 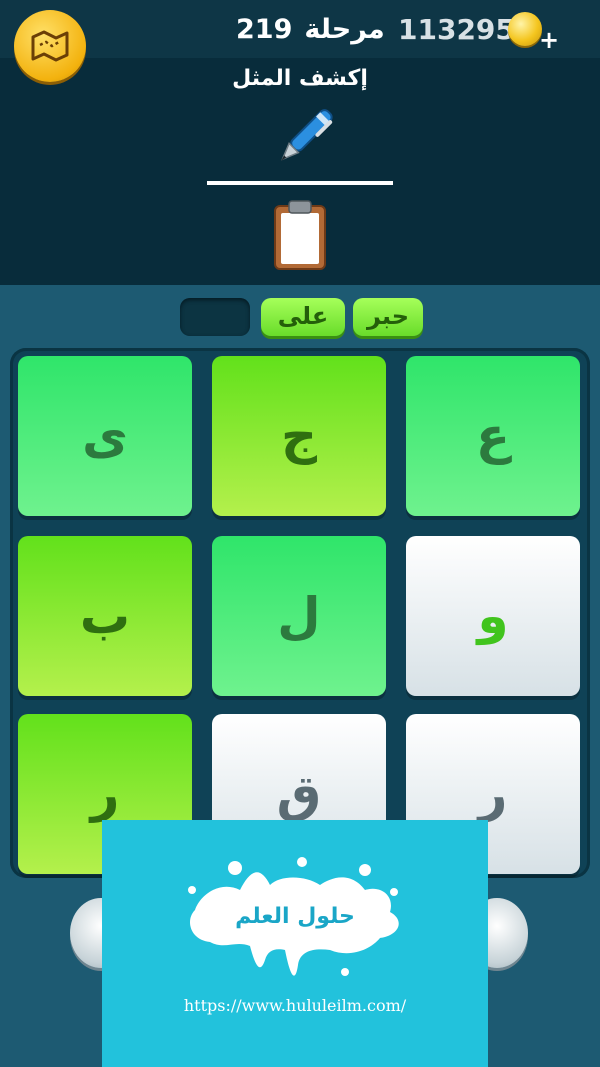 I want to click on found-words-row: على حبر, so click(x=300, y=319).